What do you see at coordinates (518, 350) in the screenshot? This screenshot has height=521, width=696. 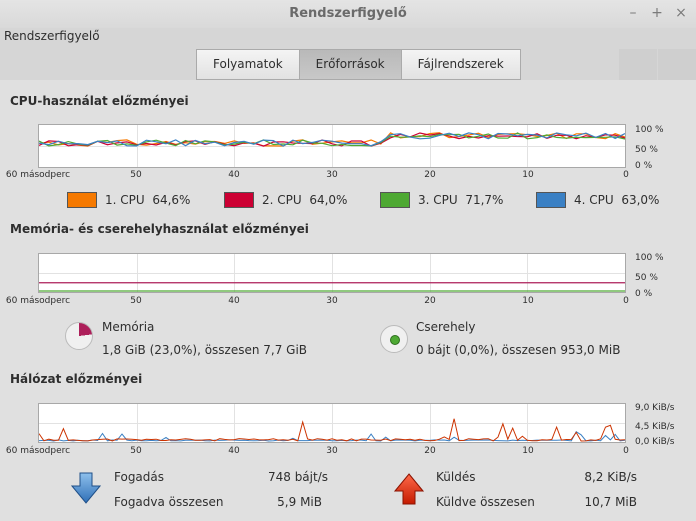 I see `swap-value: 0 bájt (0,0%), összesen 953,0 MiB` at bounding box center [518, 350].